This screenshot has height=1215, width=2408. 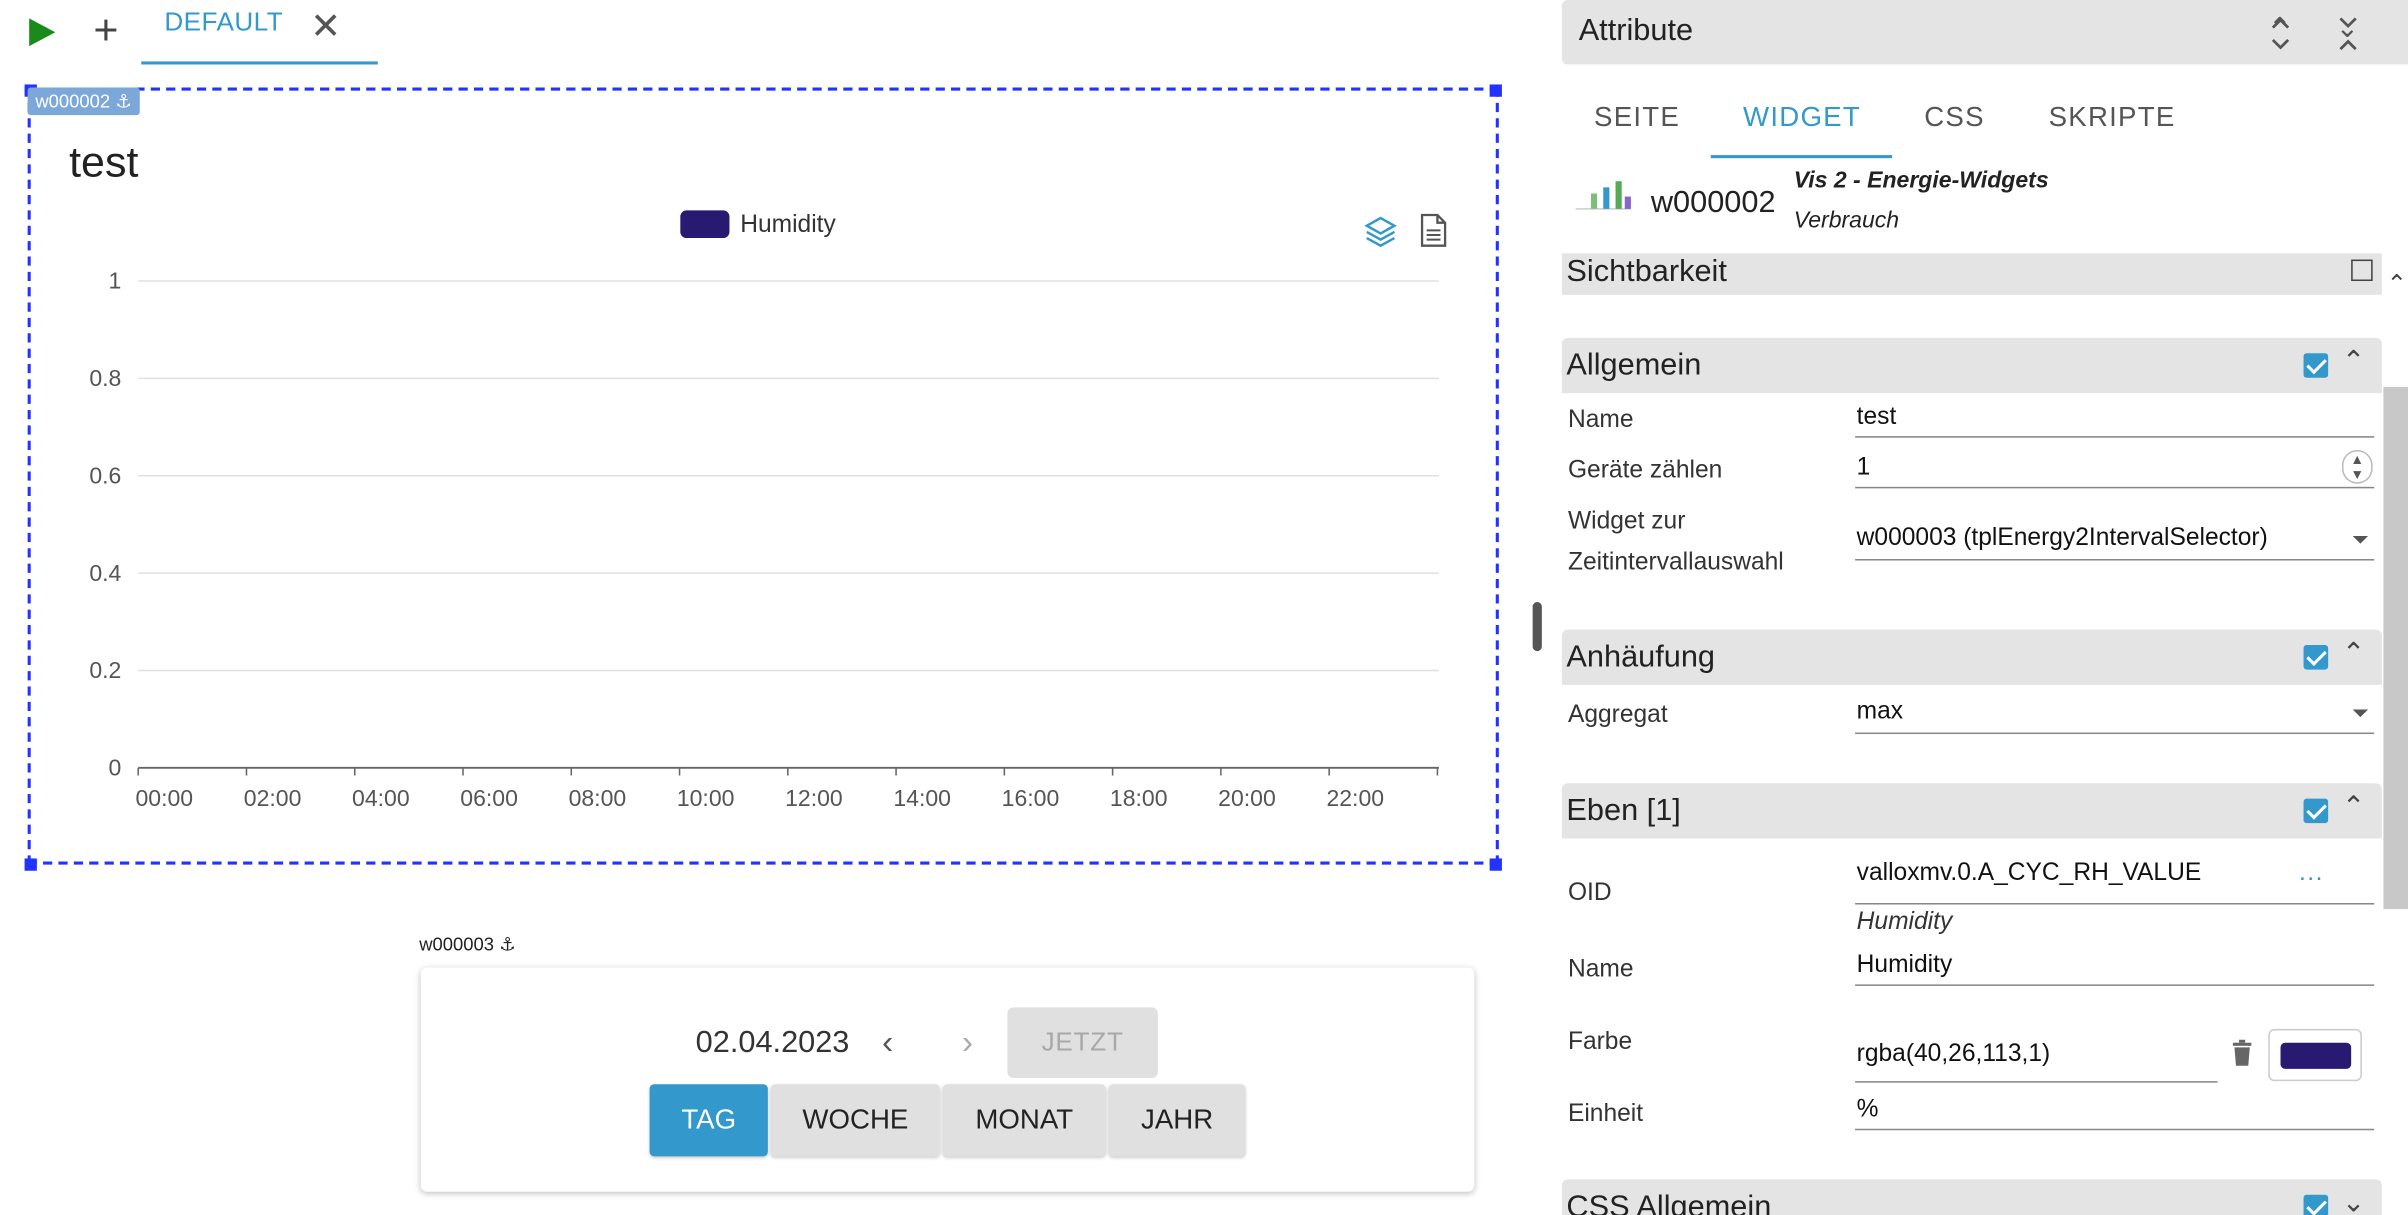 I want to click on x-tick-label: 14:00, so click(x=922, y=798).